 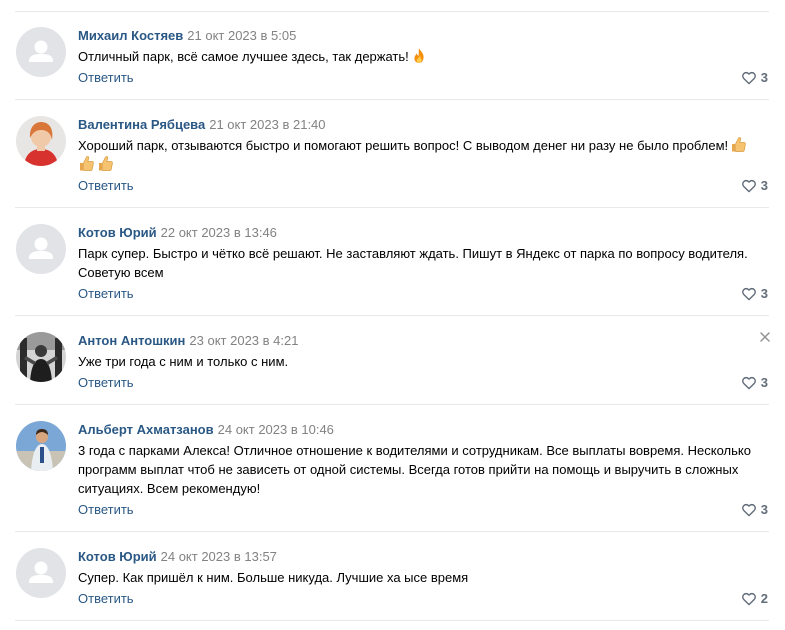 I want to click on comment-date: 23 окт 2023 в 4:21, so click(x=243, y=340).